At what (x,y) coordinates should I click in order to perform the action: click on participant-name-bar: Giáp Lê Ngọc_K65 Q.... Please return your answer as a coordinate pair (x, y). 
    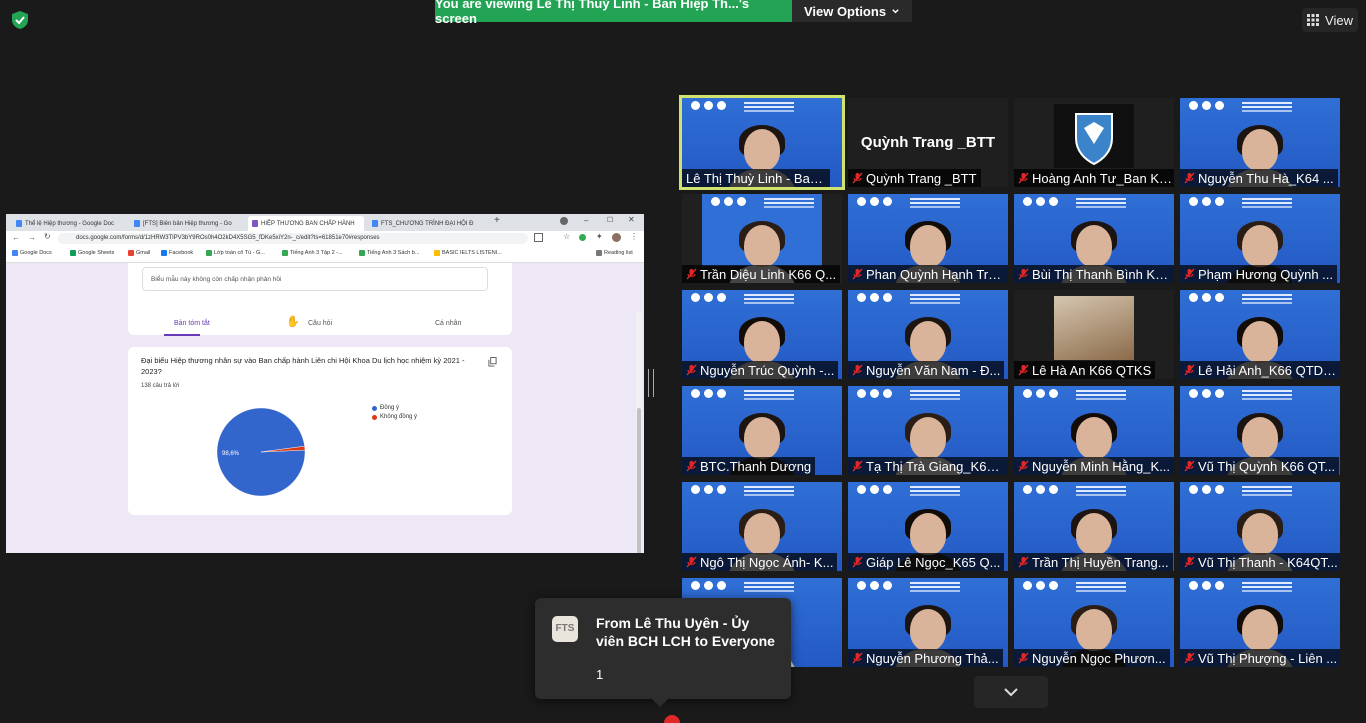
    Looking at the image, I should click on (926, 562).